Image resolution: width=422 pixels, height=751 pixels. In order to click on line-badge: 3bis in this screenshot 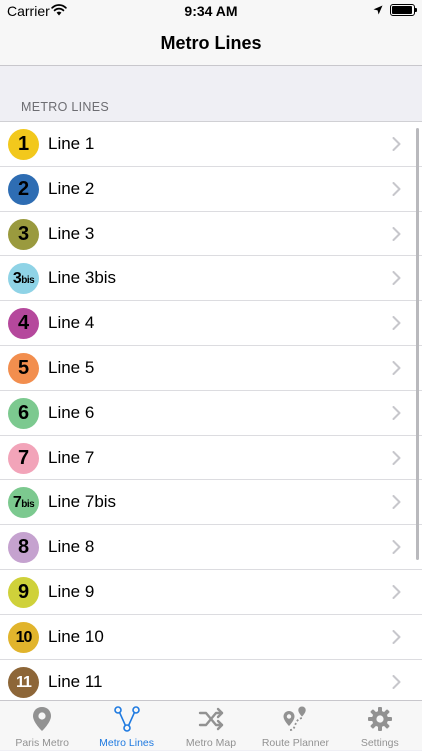, I will do `click(23, 279)`.